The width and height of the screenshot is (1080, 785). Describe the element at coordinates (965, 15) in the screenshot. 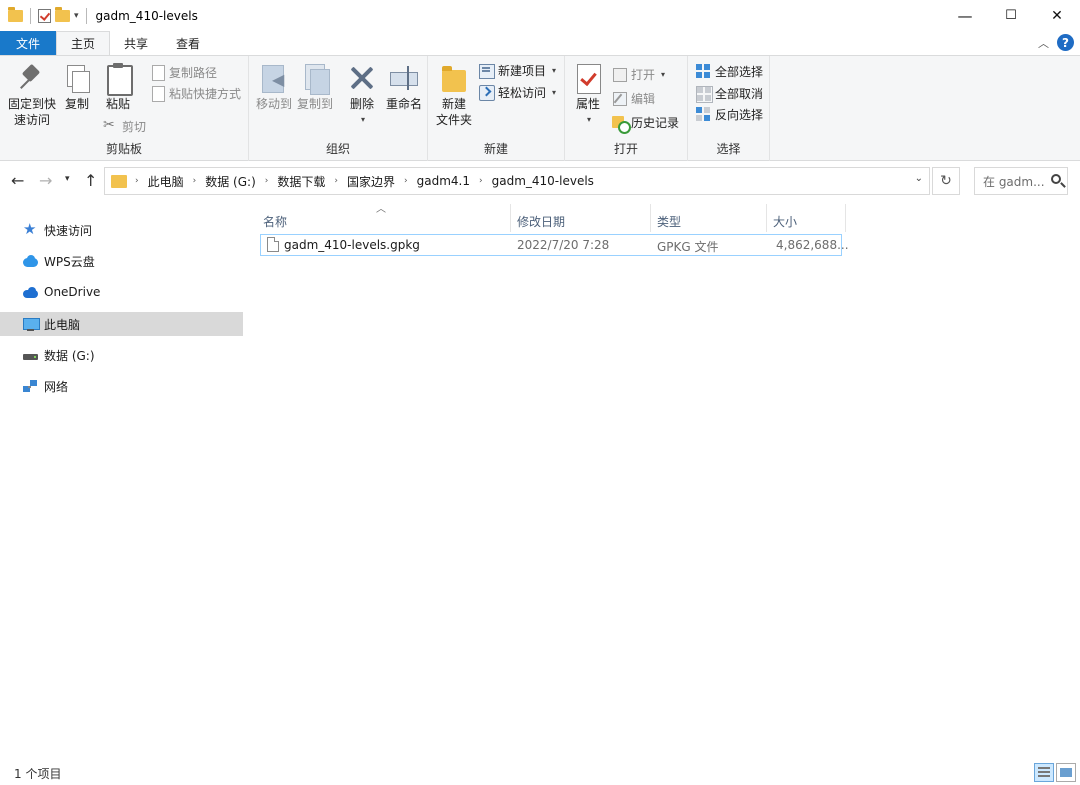

I see `minimize-button: —` at that location.